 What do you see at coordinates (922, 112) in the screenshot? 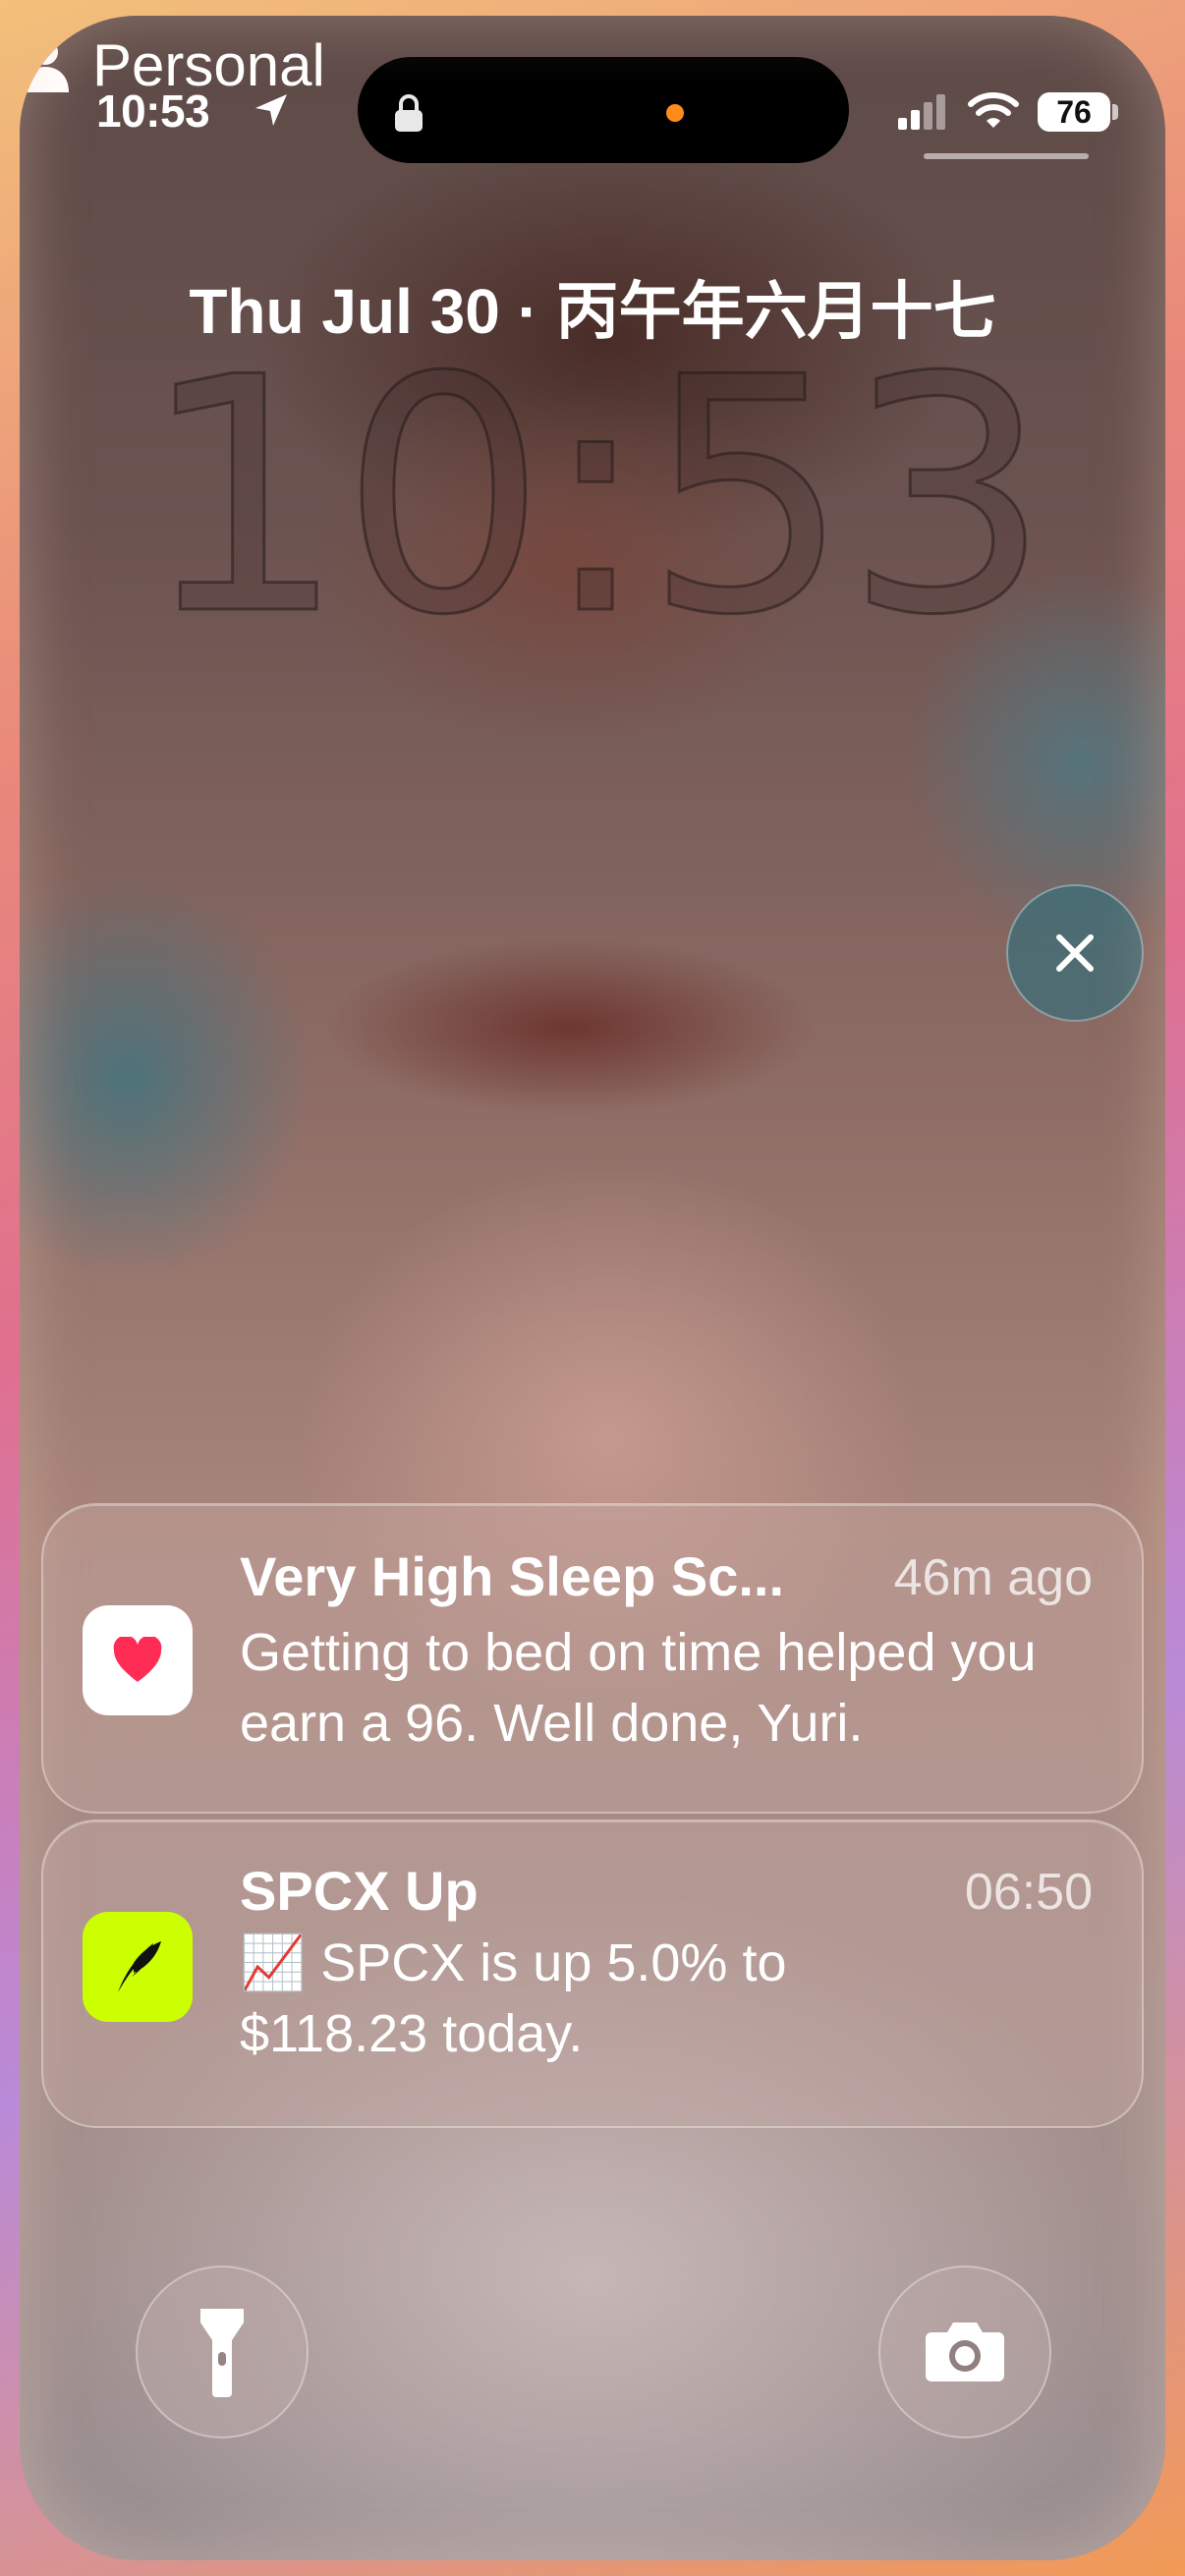
I see `signal-icon` at bounding box center [922, 112].